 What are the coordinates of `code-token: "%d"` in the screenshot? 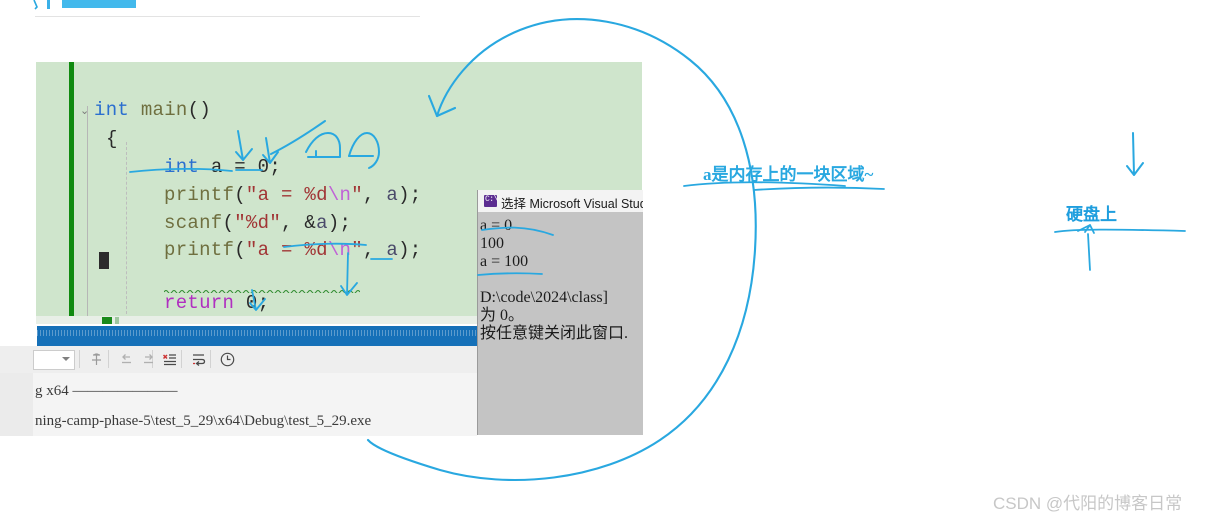 It's located at (258, 223).